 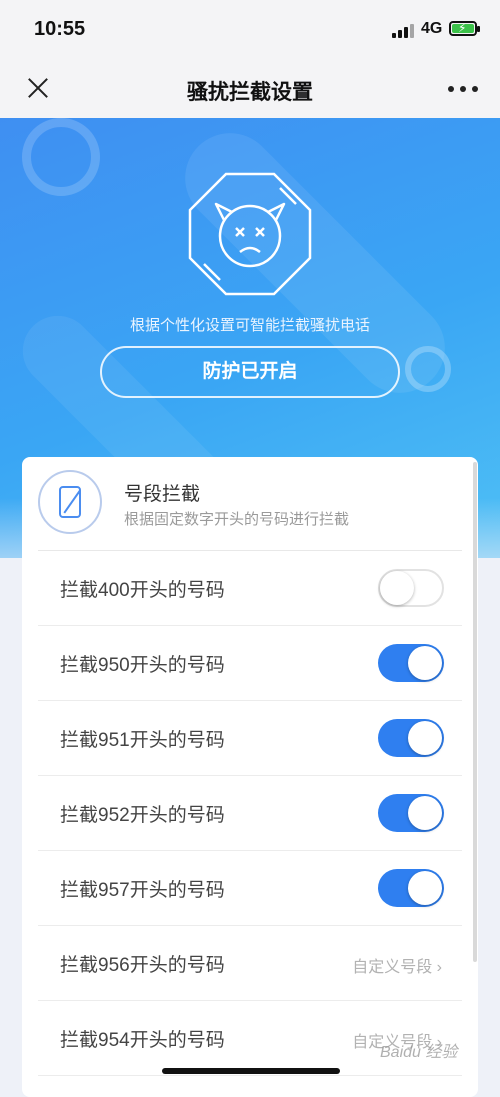 I want to click on hero-subtitle: 根据个性化设置可智能拦截骚扰电话, so click(x=249, y=325).